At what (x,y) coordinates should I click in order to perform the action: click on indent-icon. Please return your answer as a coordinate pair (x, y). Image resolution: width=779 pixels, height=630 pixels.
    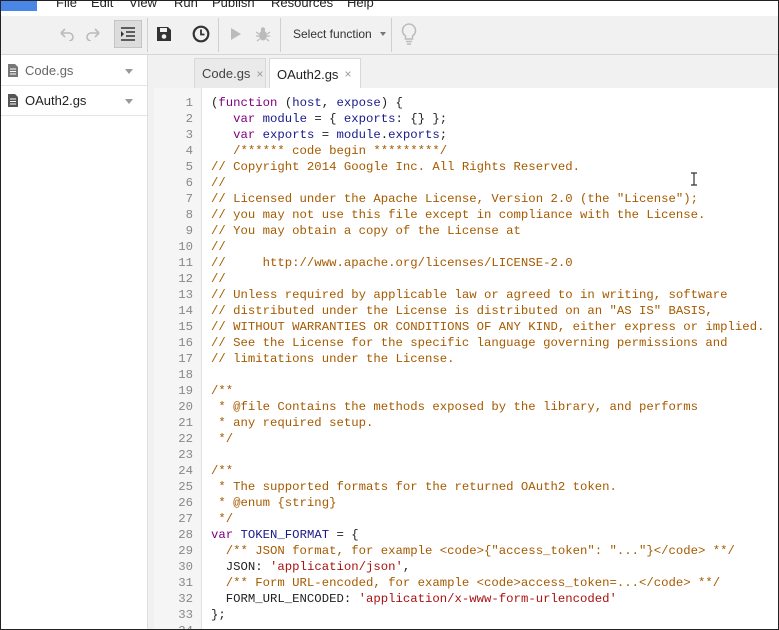
    Looking at the image, I should click on (128, 34).